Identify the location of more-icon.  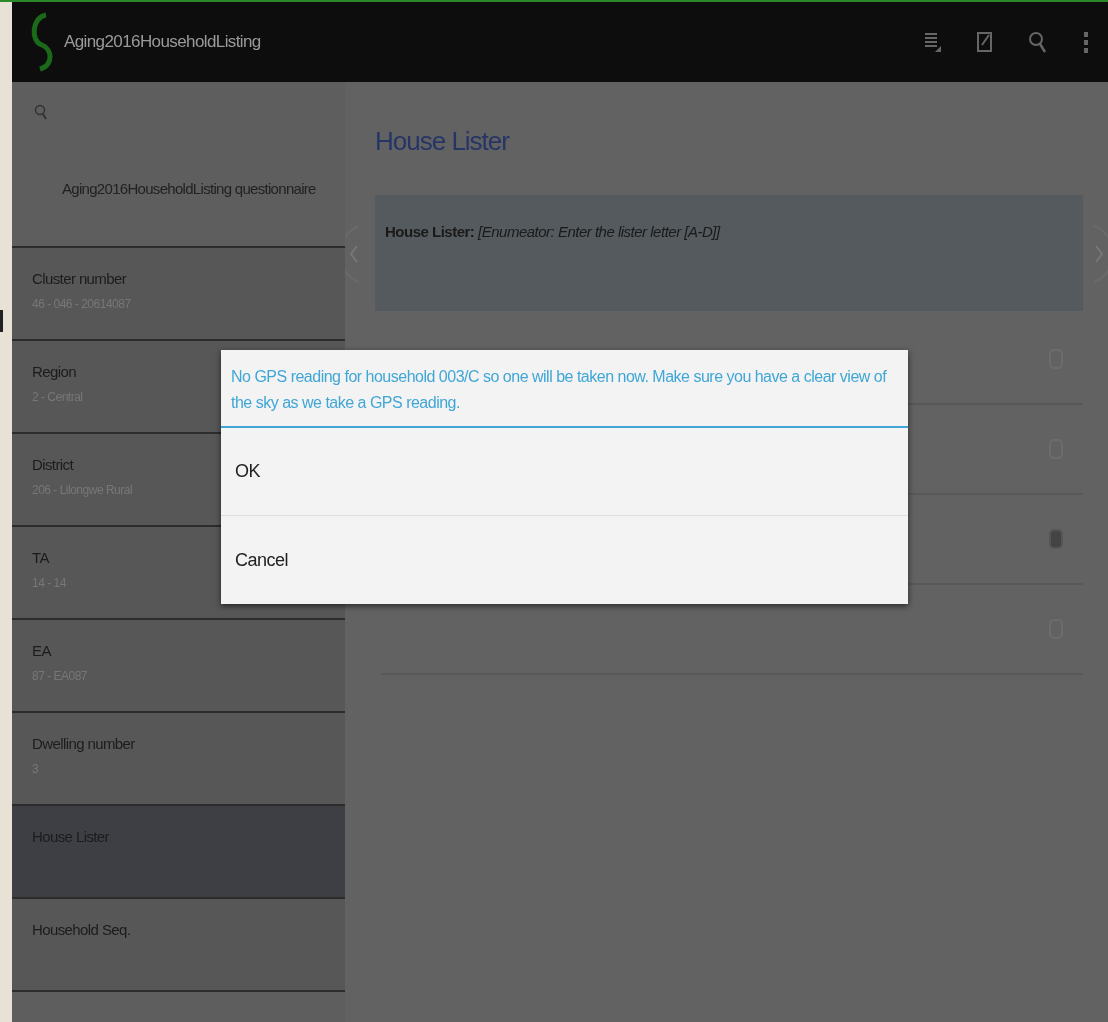
(1086, 42).